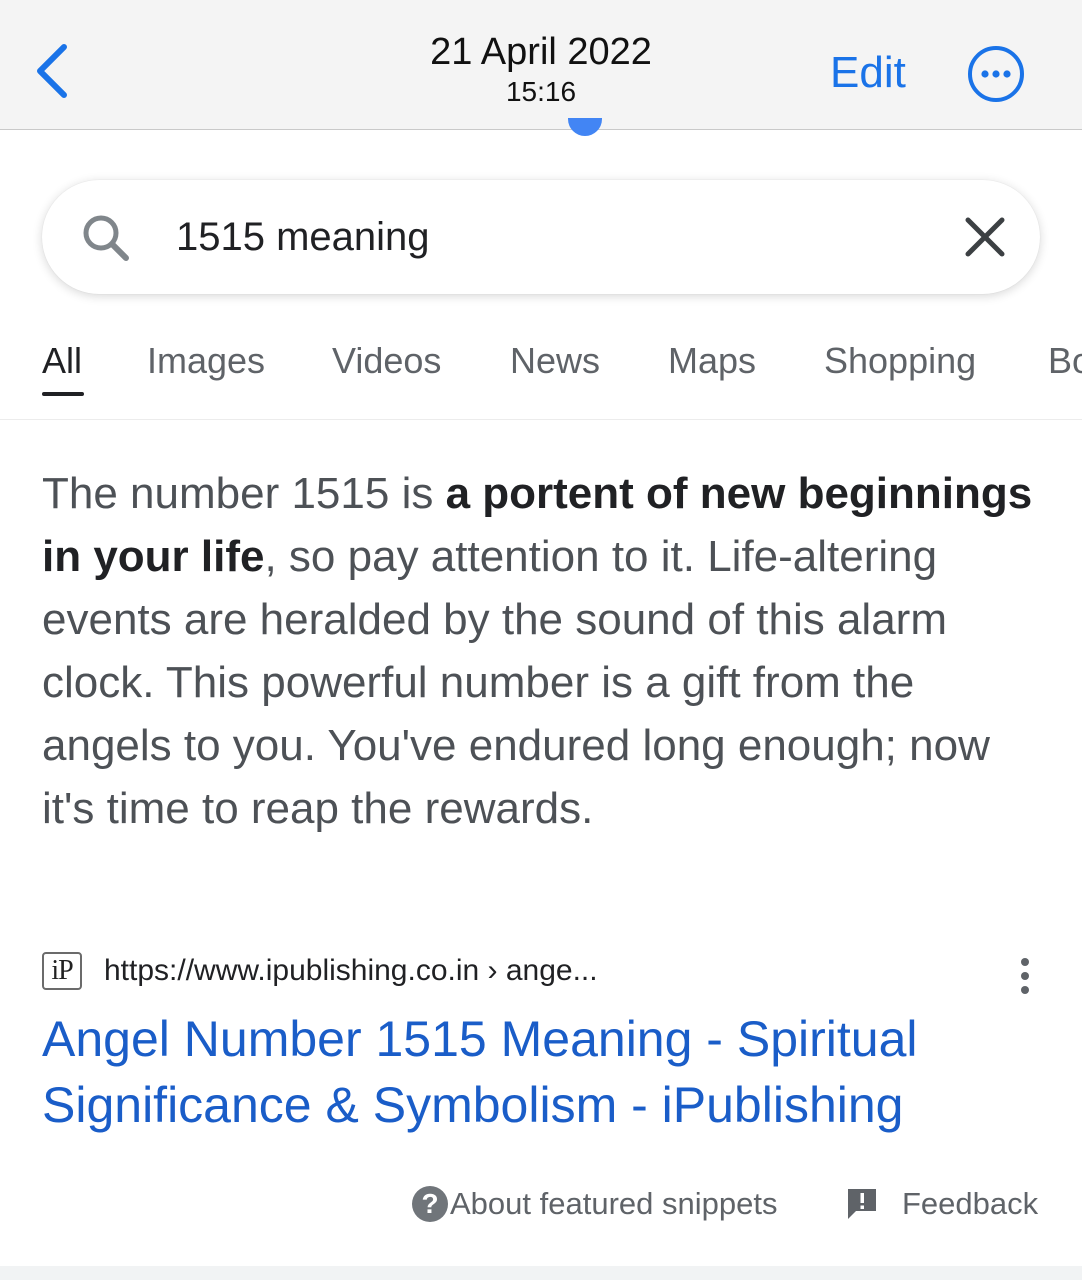 The height and width of the screenshot is (1280, 1082). What do you see at coordinates (1065, 361) in the screenshot?
I see `tab-books: Bo` at bounding box center [1065, 361].